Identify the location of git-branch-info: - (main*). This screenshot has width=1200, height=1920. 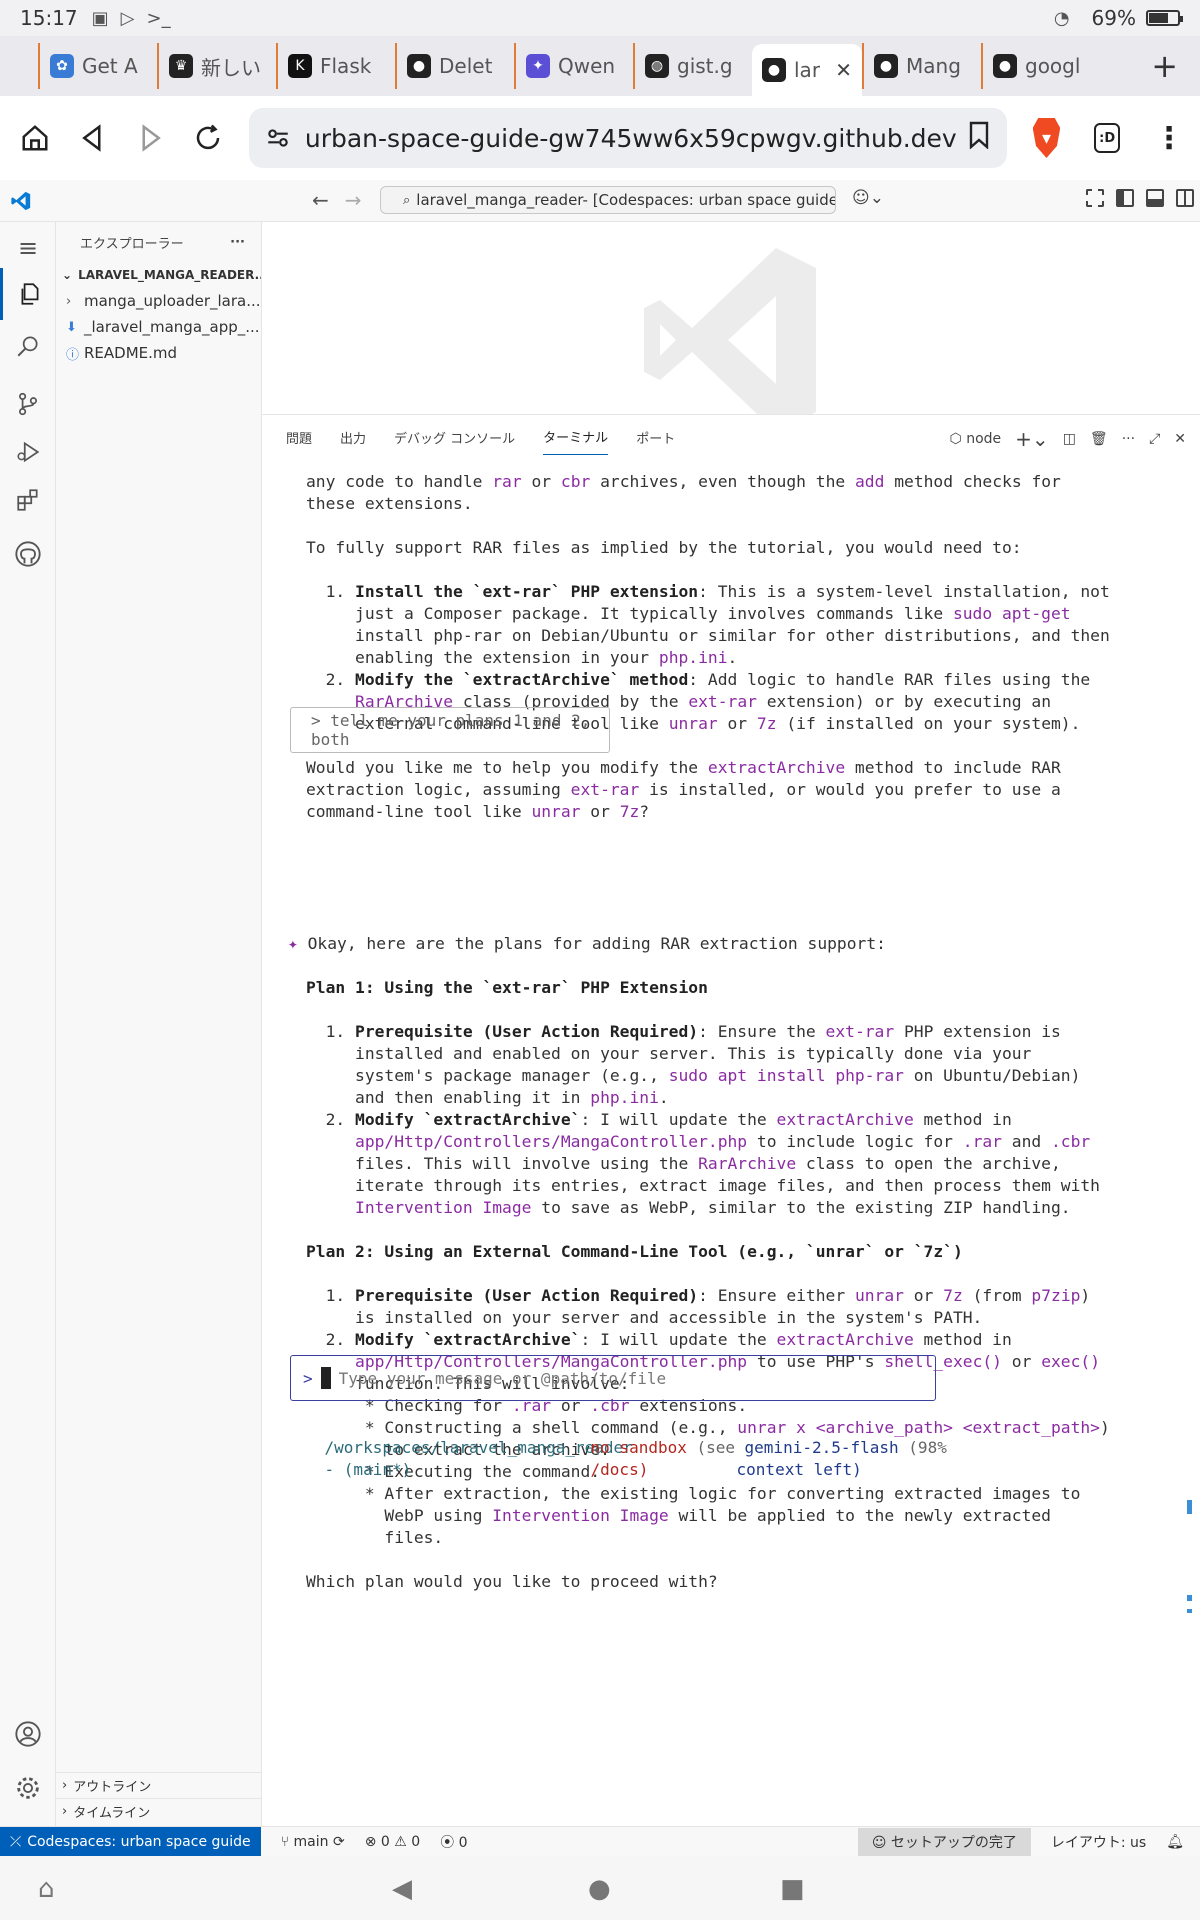
(368, 1469).